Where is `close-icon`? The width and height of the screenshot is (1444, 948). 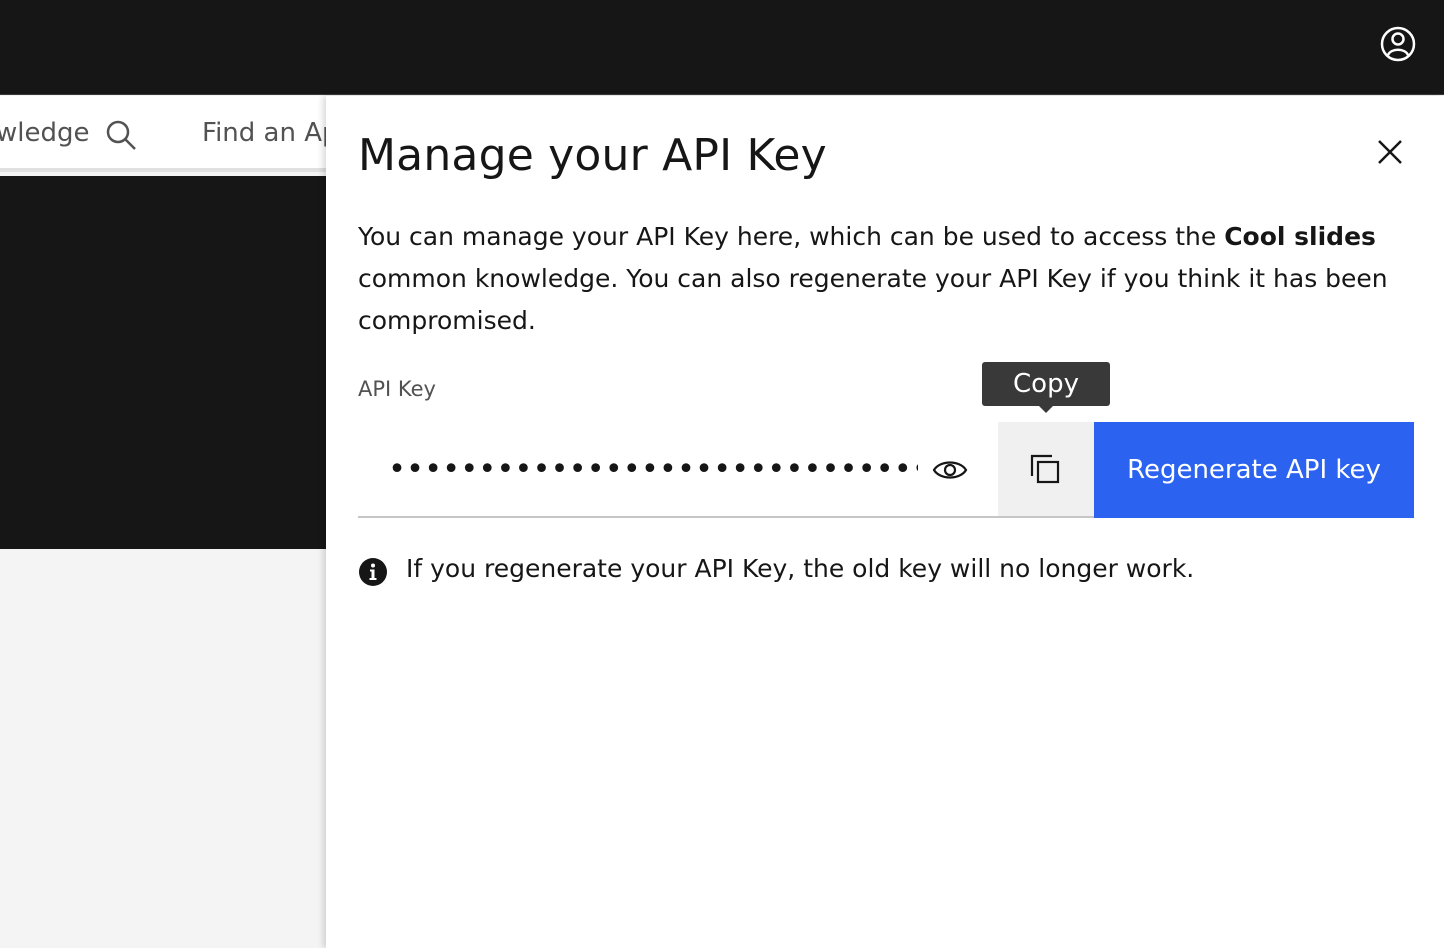 close-icon is located at coordinates (1390, 152).